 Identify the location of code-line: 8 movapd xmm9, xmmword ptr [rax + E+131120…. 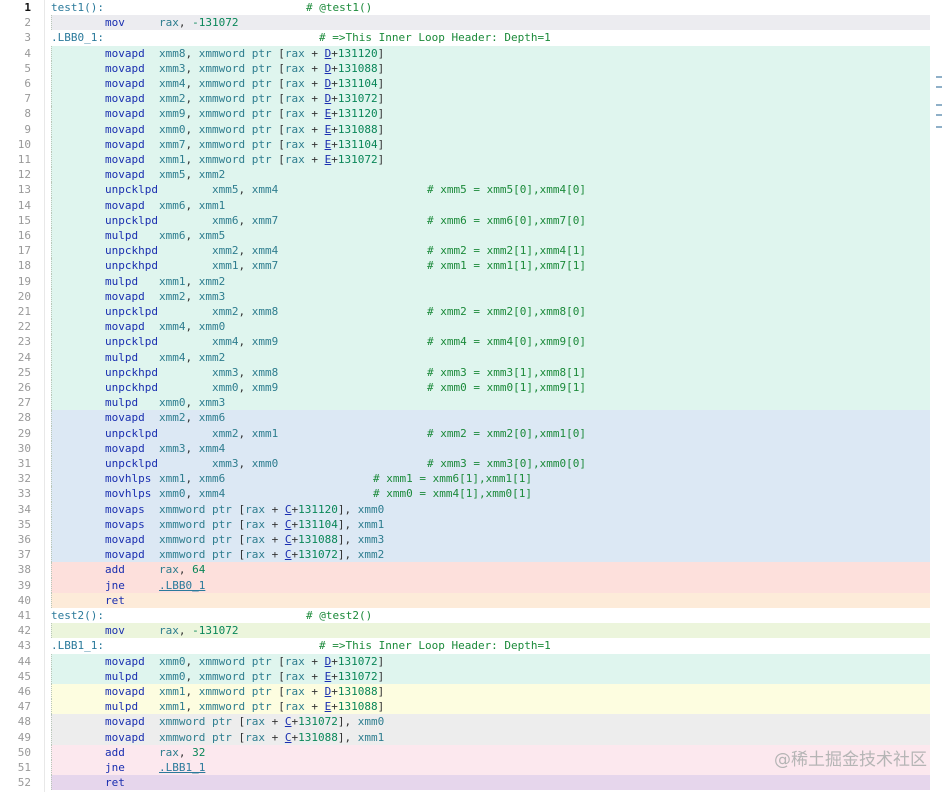
(472, 114).